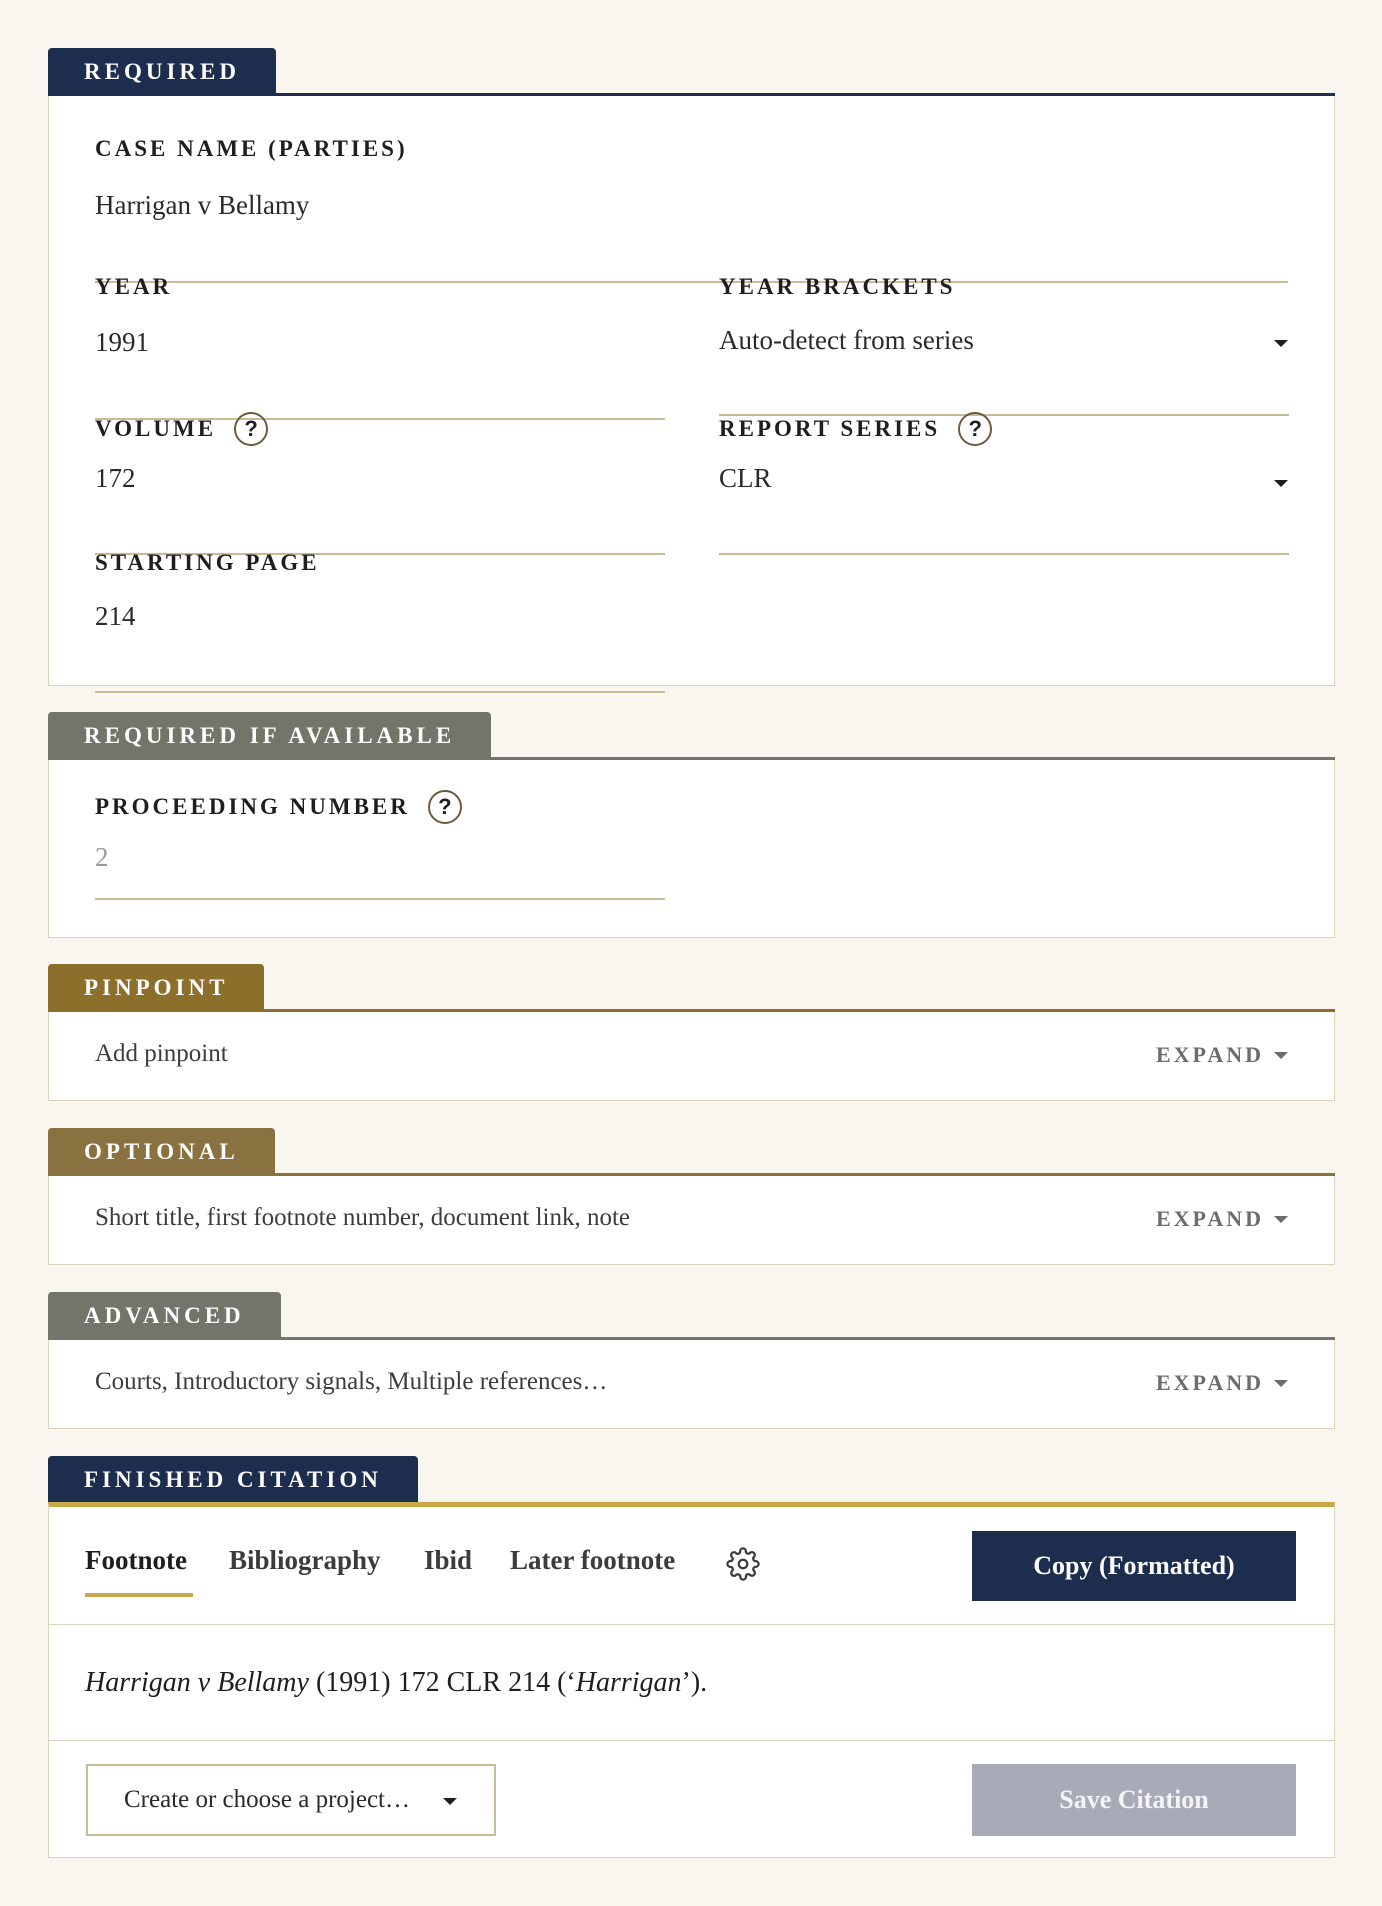 This screenshot has height=1906, width=1382. I want to click on pinpoint-summary: Add pinpoint, so click(161, 1053).